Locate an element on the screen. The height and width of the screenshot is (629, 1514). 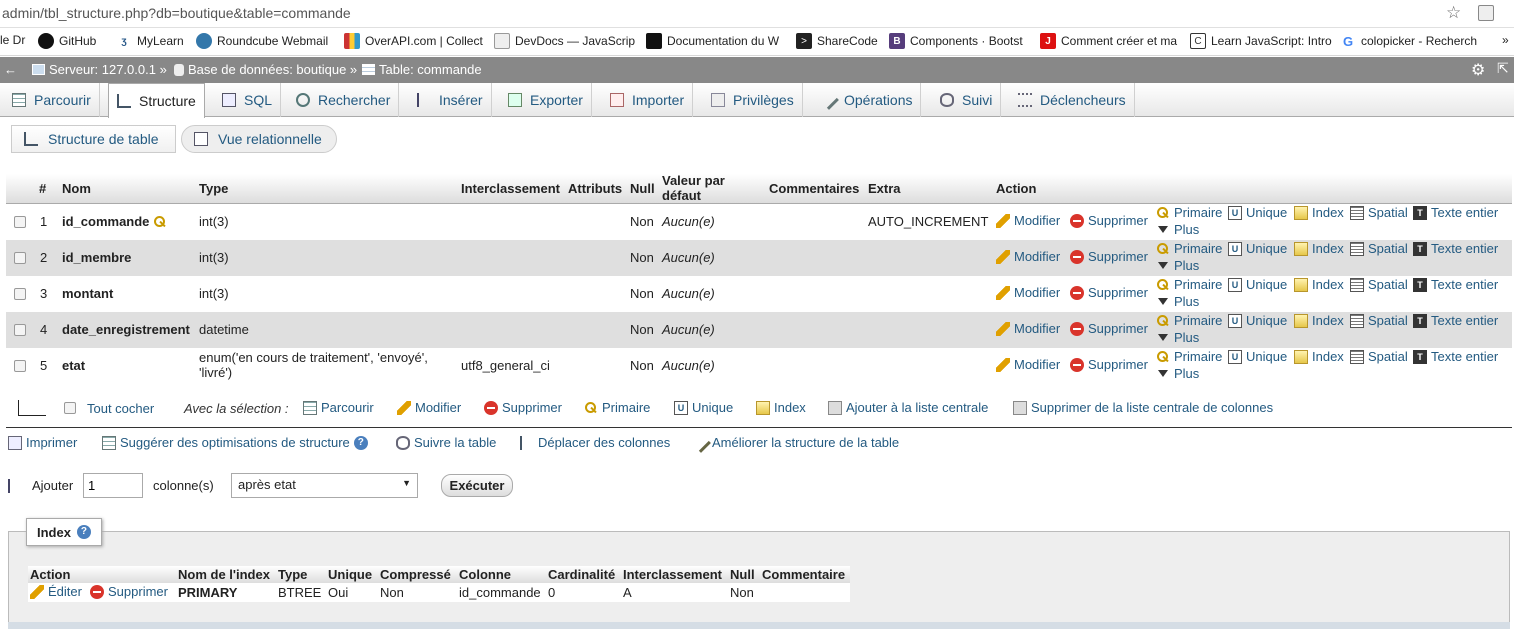
breadcrumb-server: Serveur: 127.0.0.1 » is located at coordinates (99, 69).